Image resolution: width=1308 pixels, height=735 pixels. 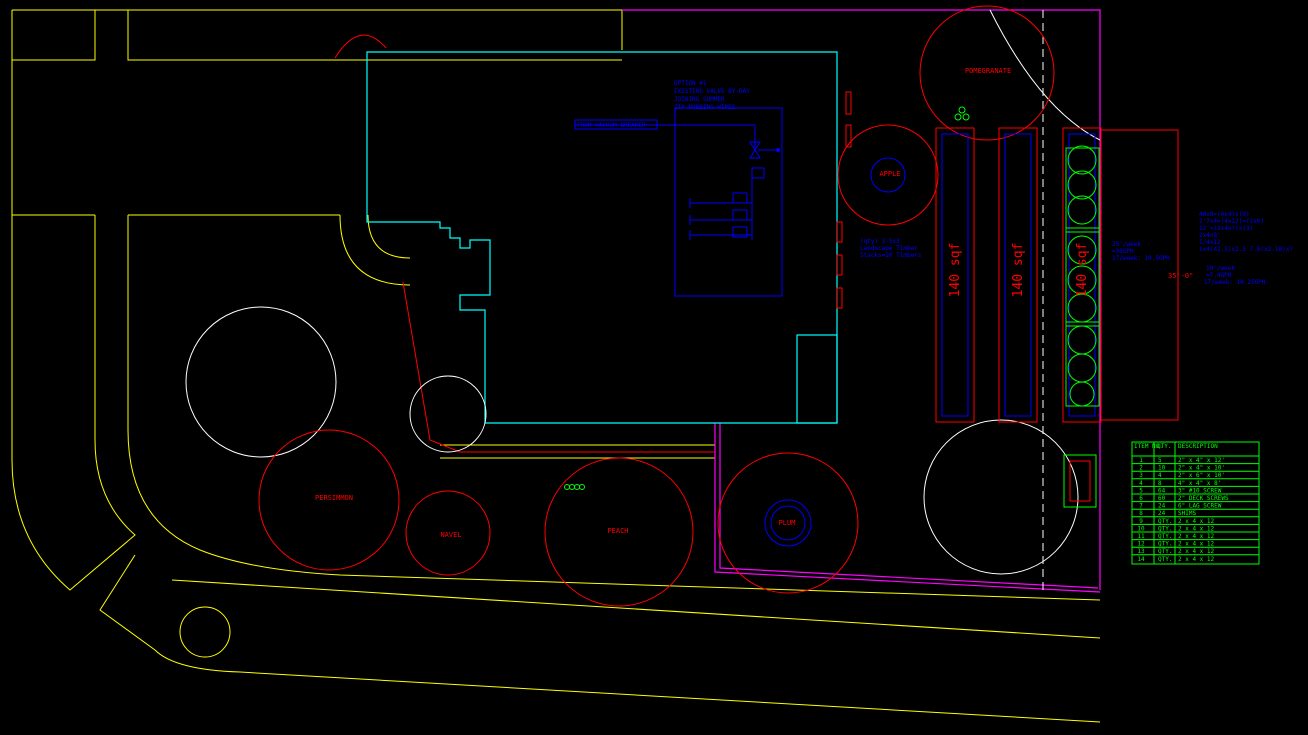 I want to click on table-cell: 64, so click(x=1162, y=490).